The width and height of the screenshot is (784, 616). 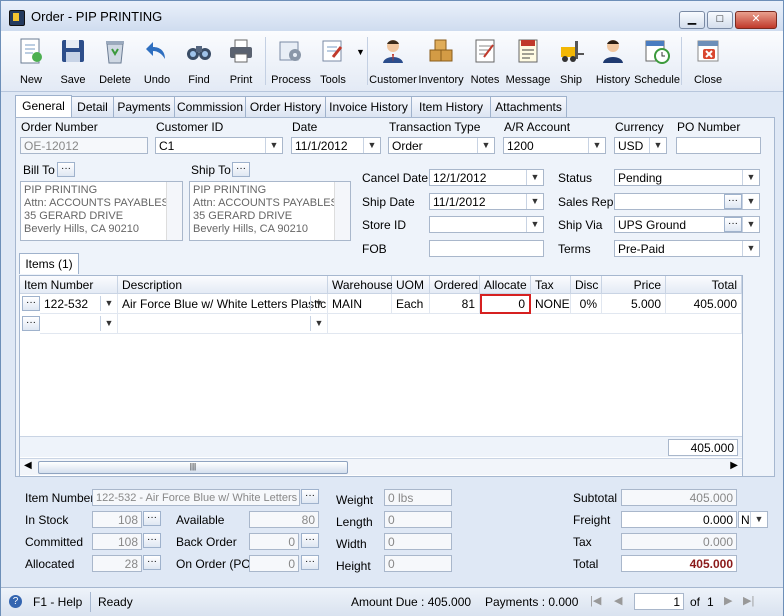 I want to click on on-order-lookup-button: ···, so click(x=310, y=562).